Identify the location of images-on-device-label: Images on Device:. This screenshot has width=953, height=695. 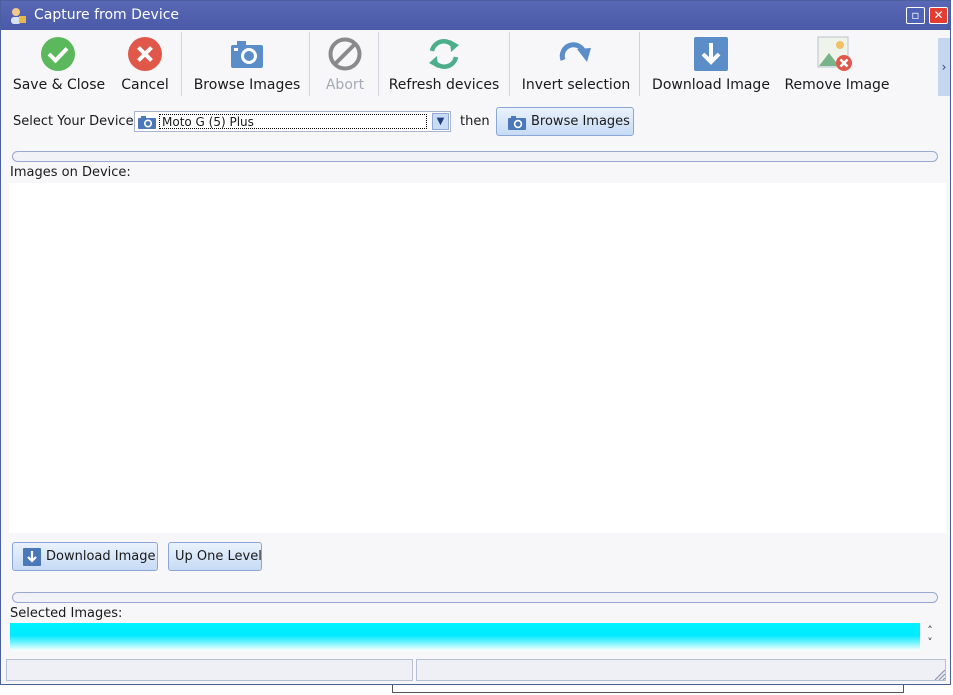
(70, 172).